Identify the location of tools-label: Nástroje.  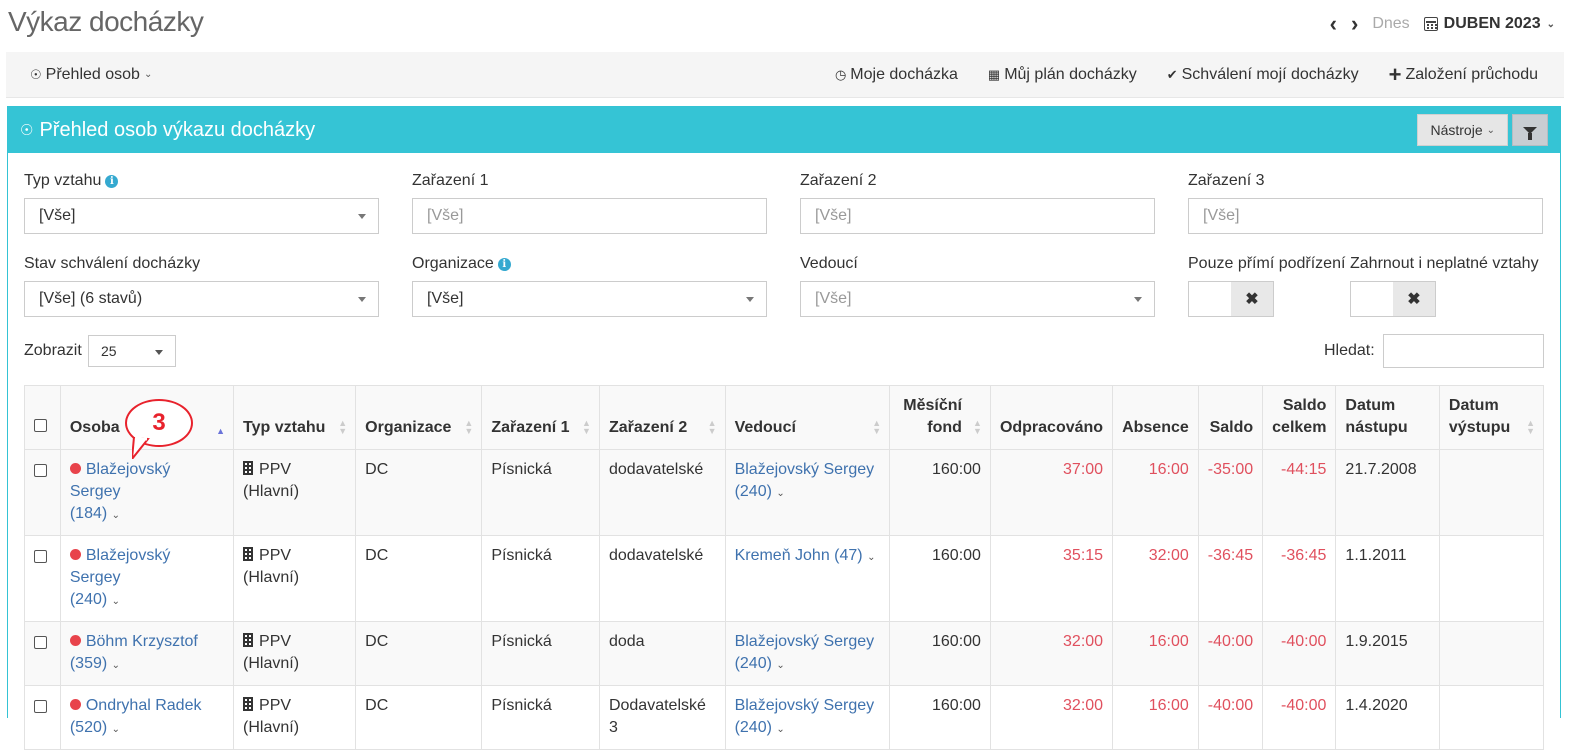
(1456, 130).